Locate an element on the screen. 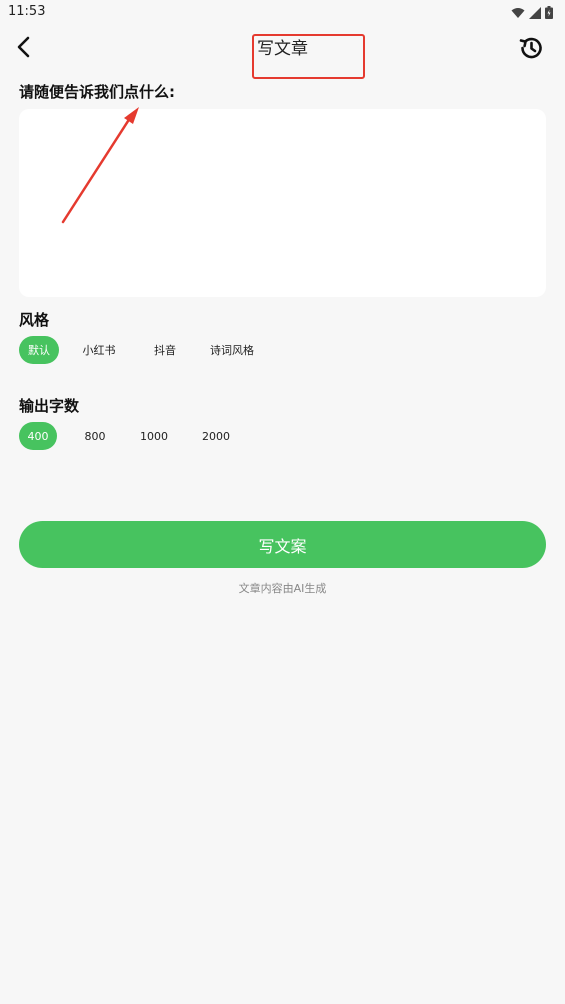 This screenshot has width=565, height=1004. length-options: 400 800 1000 2000 is located at coordinates (128, 436).